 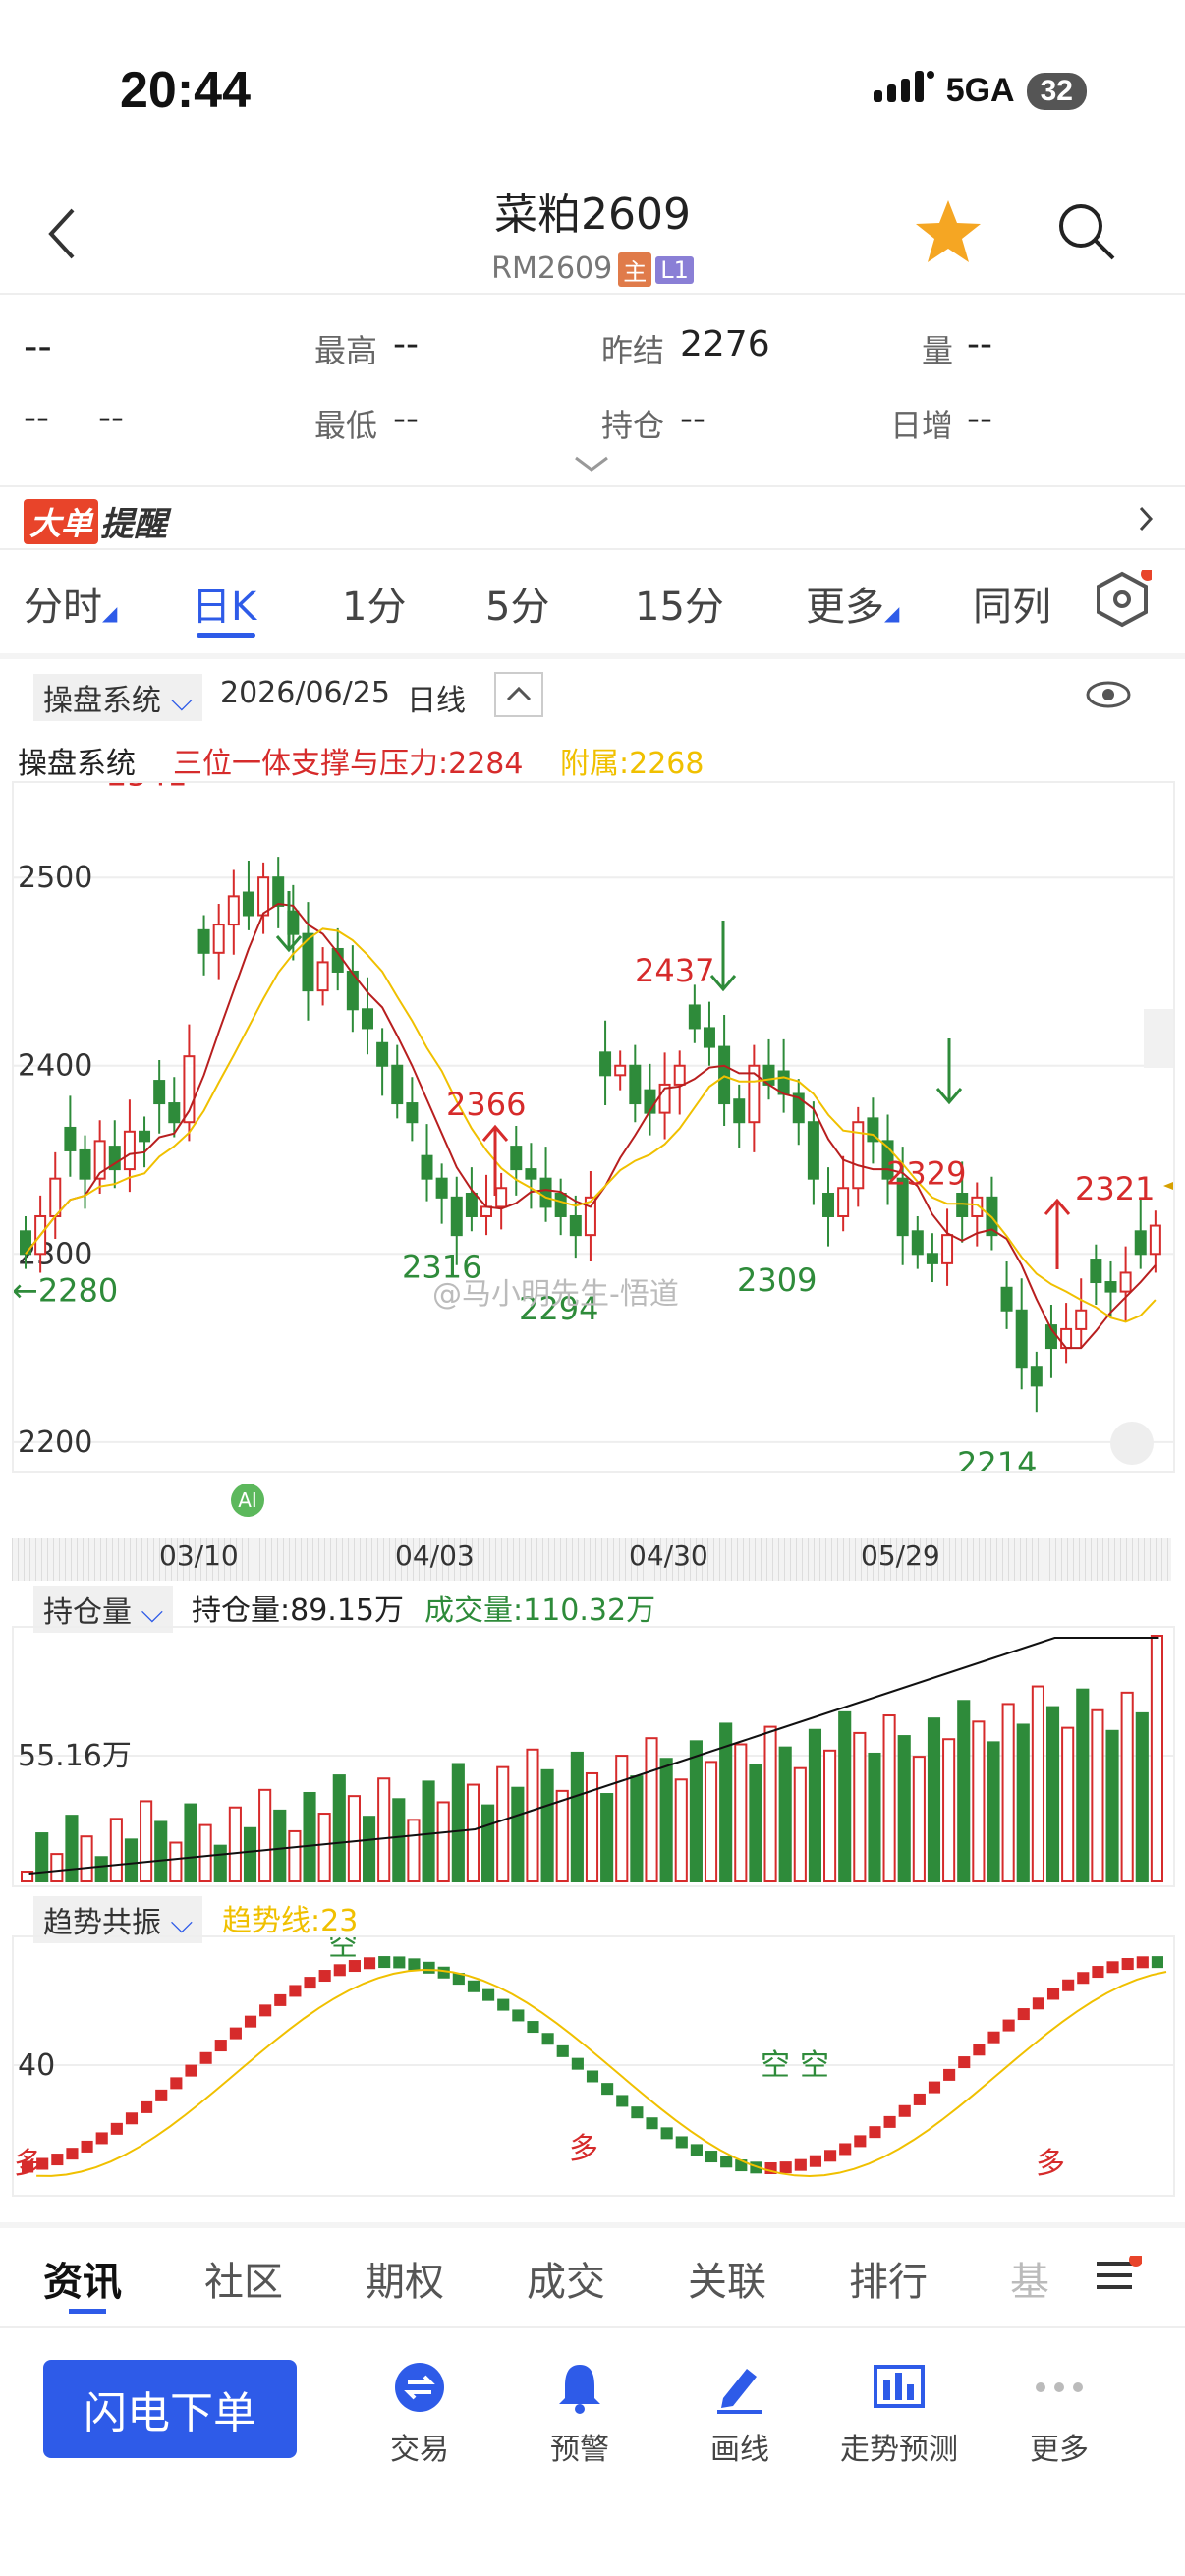 I want to click on chart-date: 2026/06/25, so click(x=305, y=693).